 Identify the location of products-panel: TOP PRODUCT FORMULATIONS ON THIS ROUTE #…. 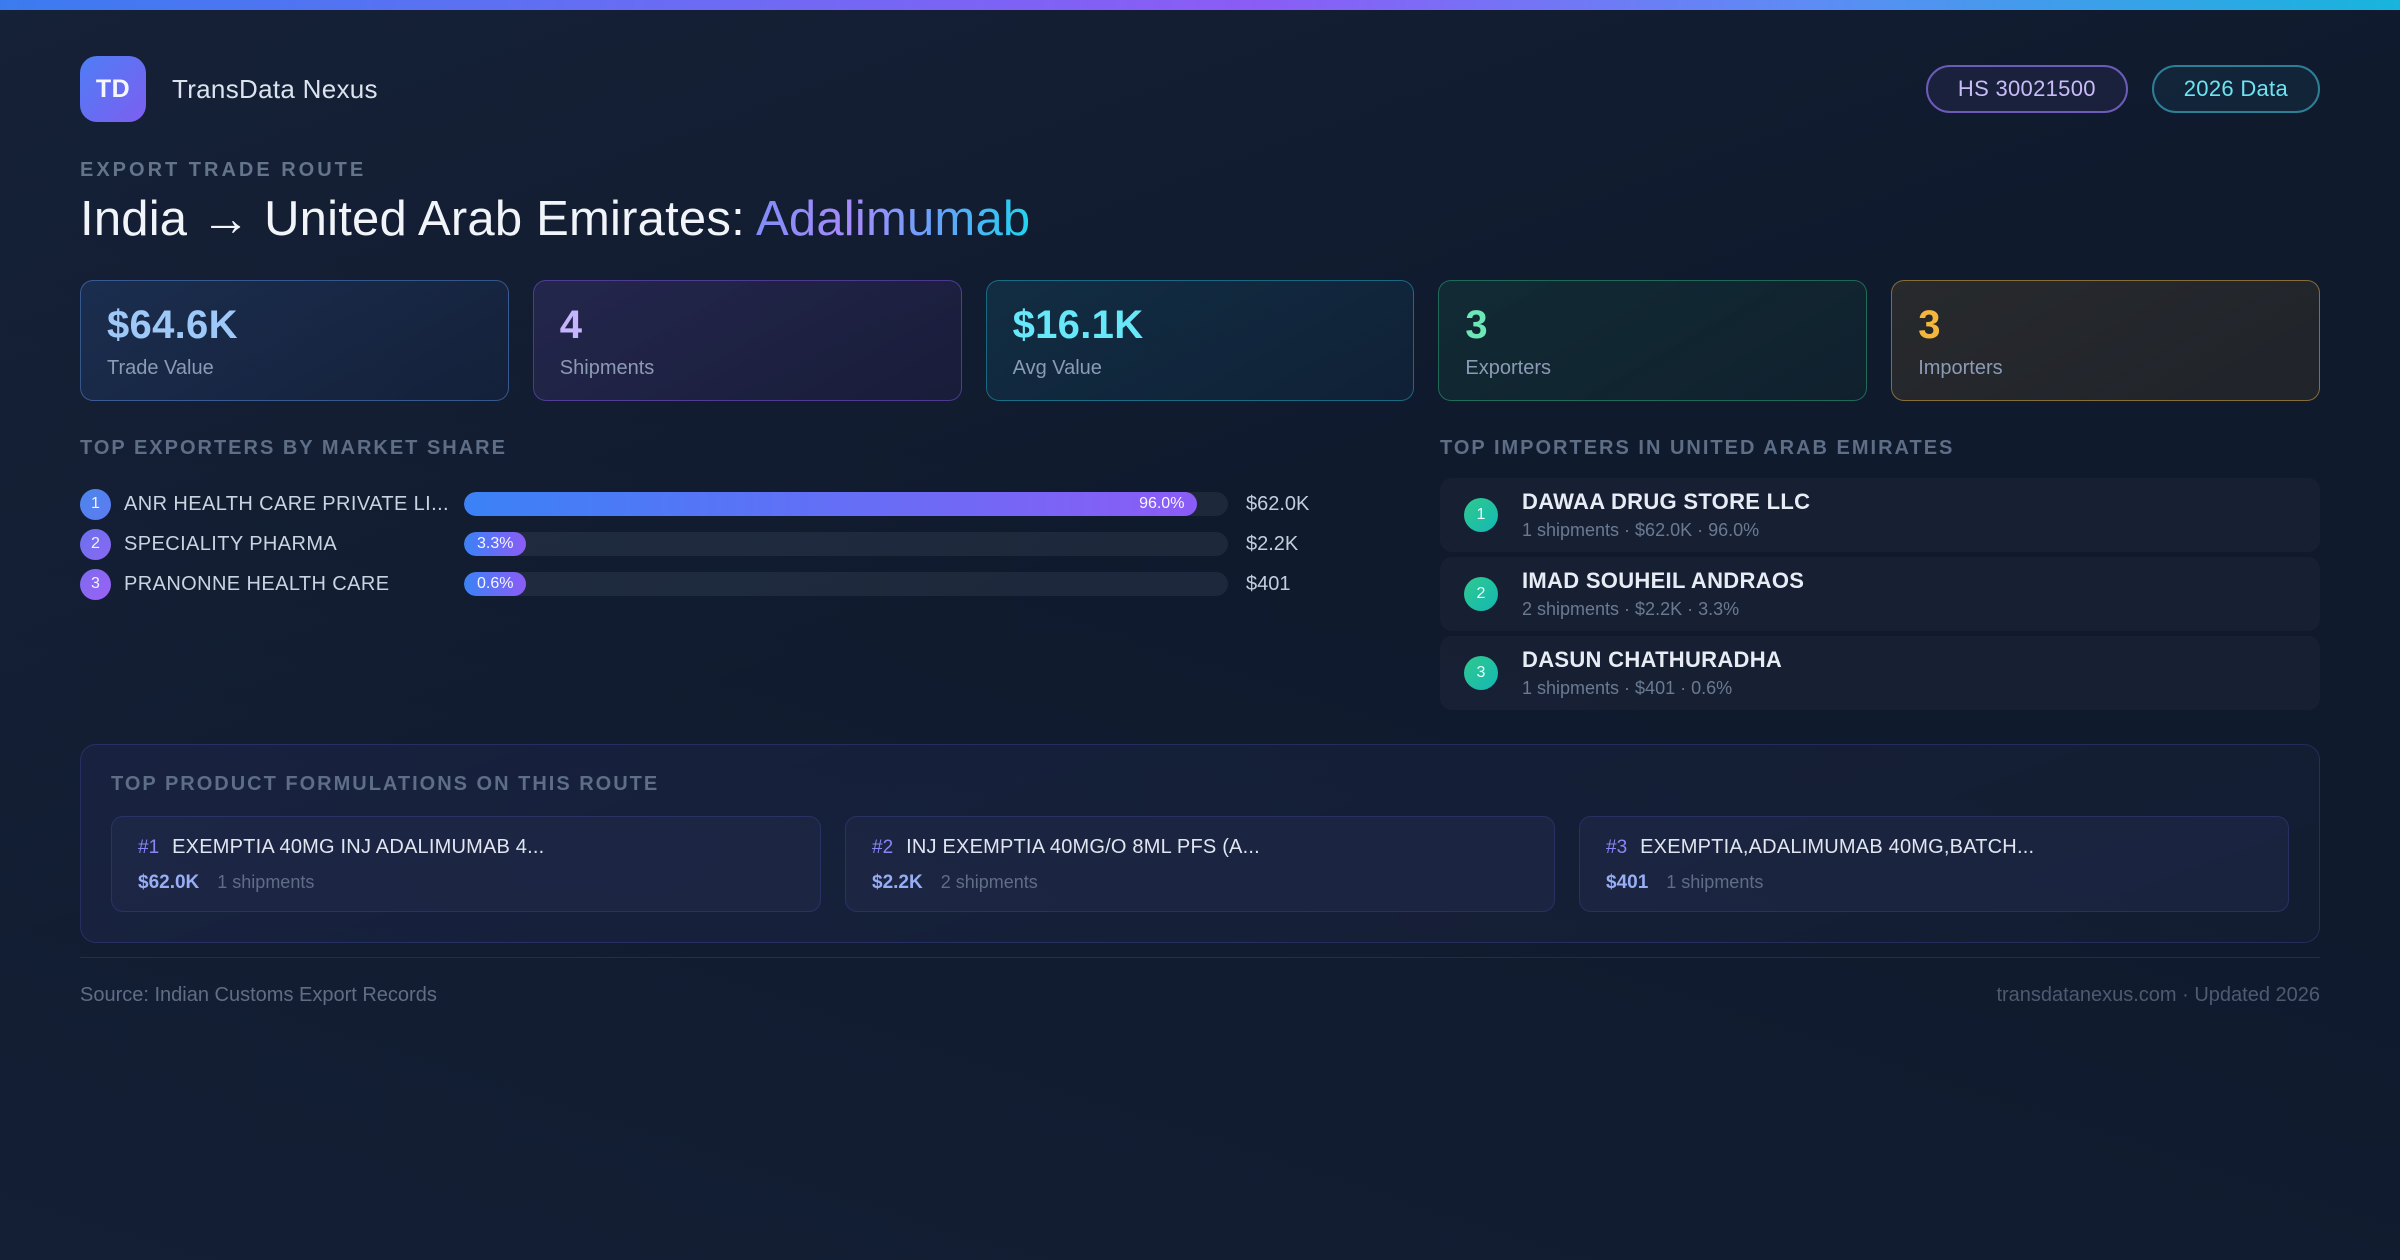
(1200, 843).